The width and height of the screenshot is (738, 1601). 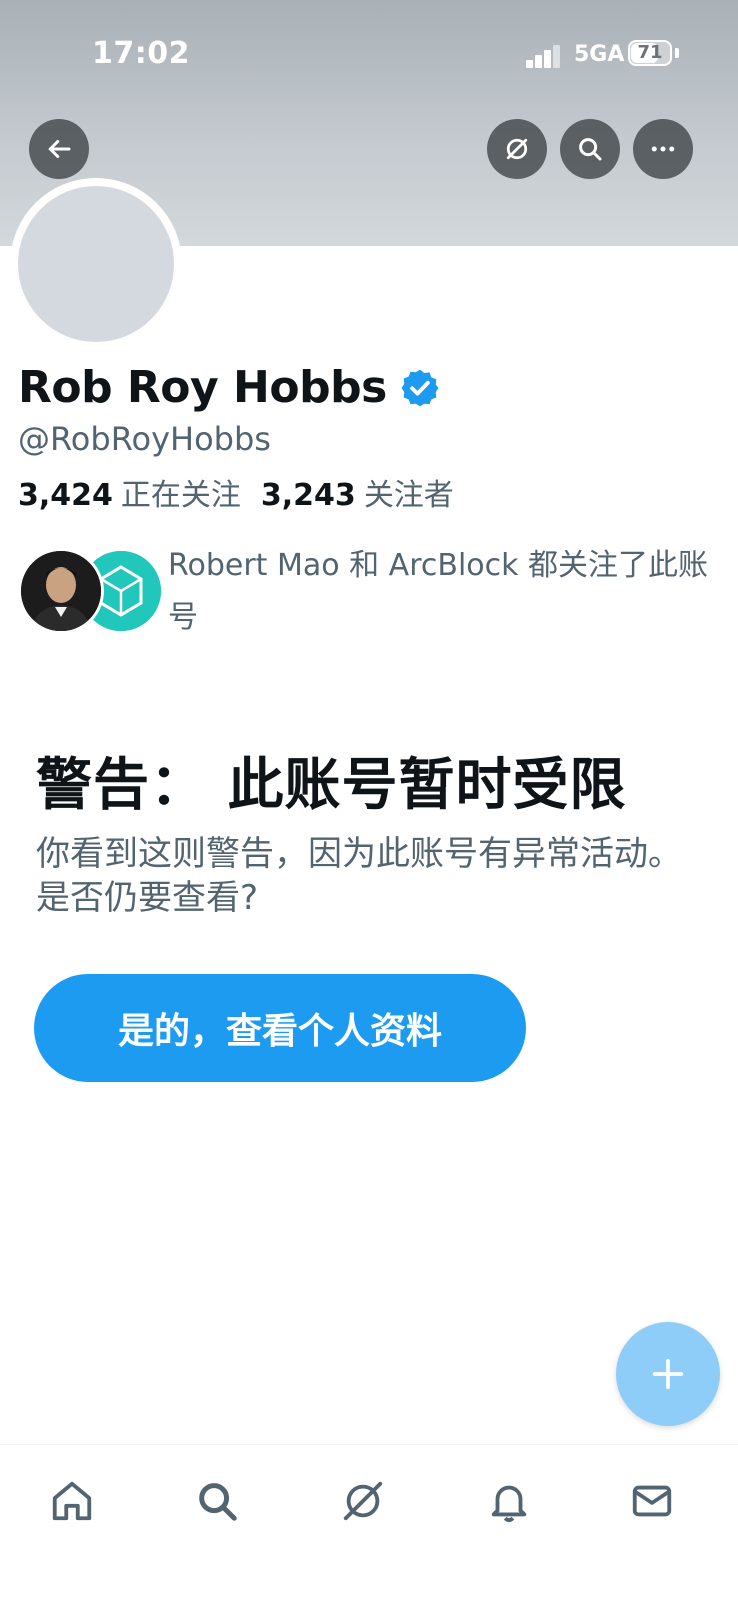 I want to click on follower-avatar-robert, so click(x=61, y=591).